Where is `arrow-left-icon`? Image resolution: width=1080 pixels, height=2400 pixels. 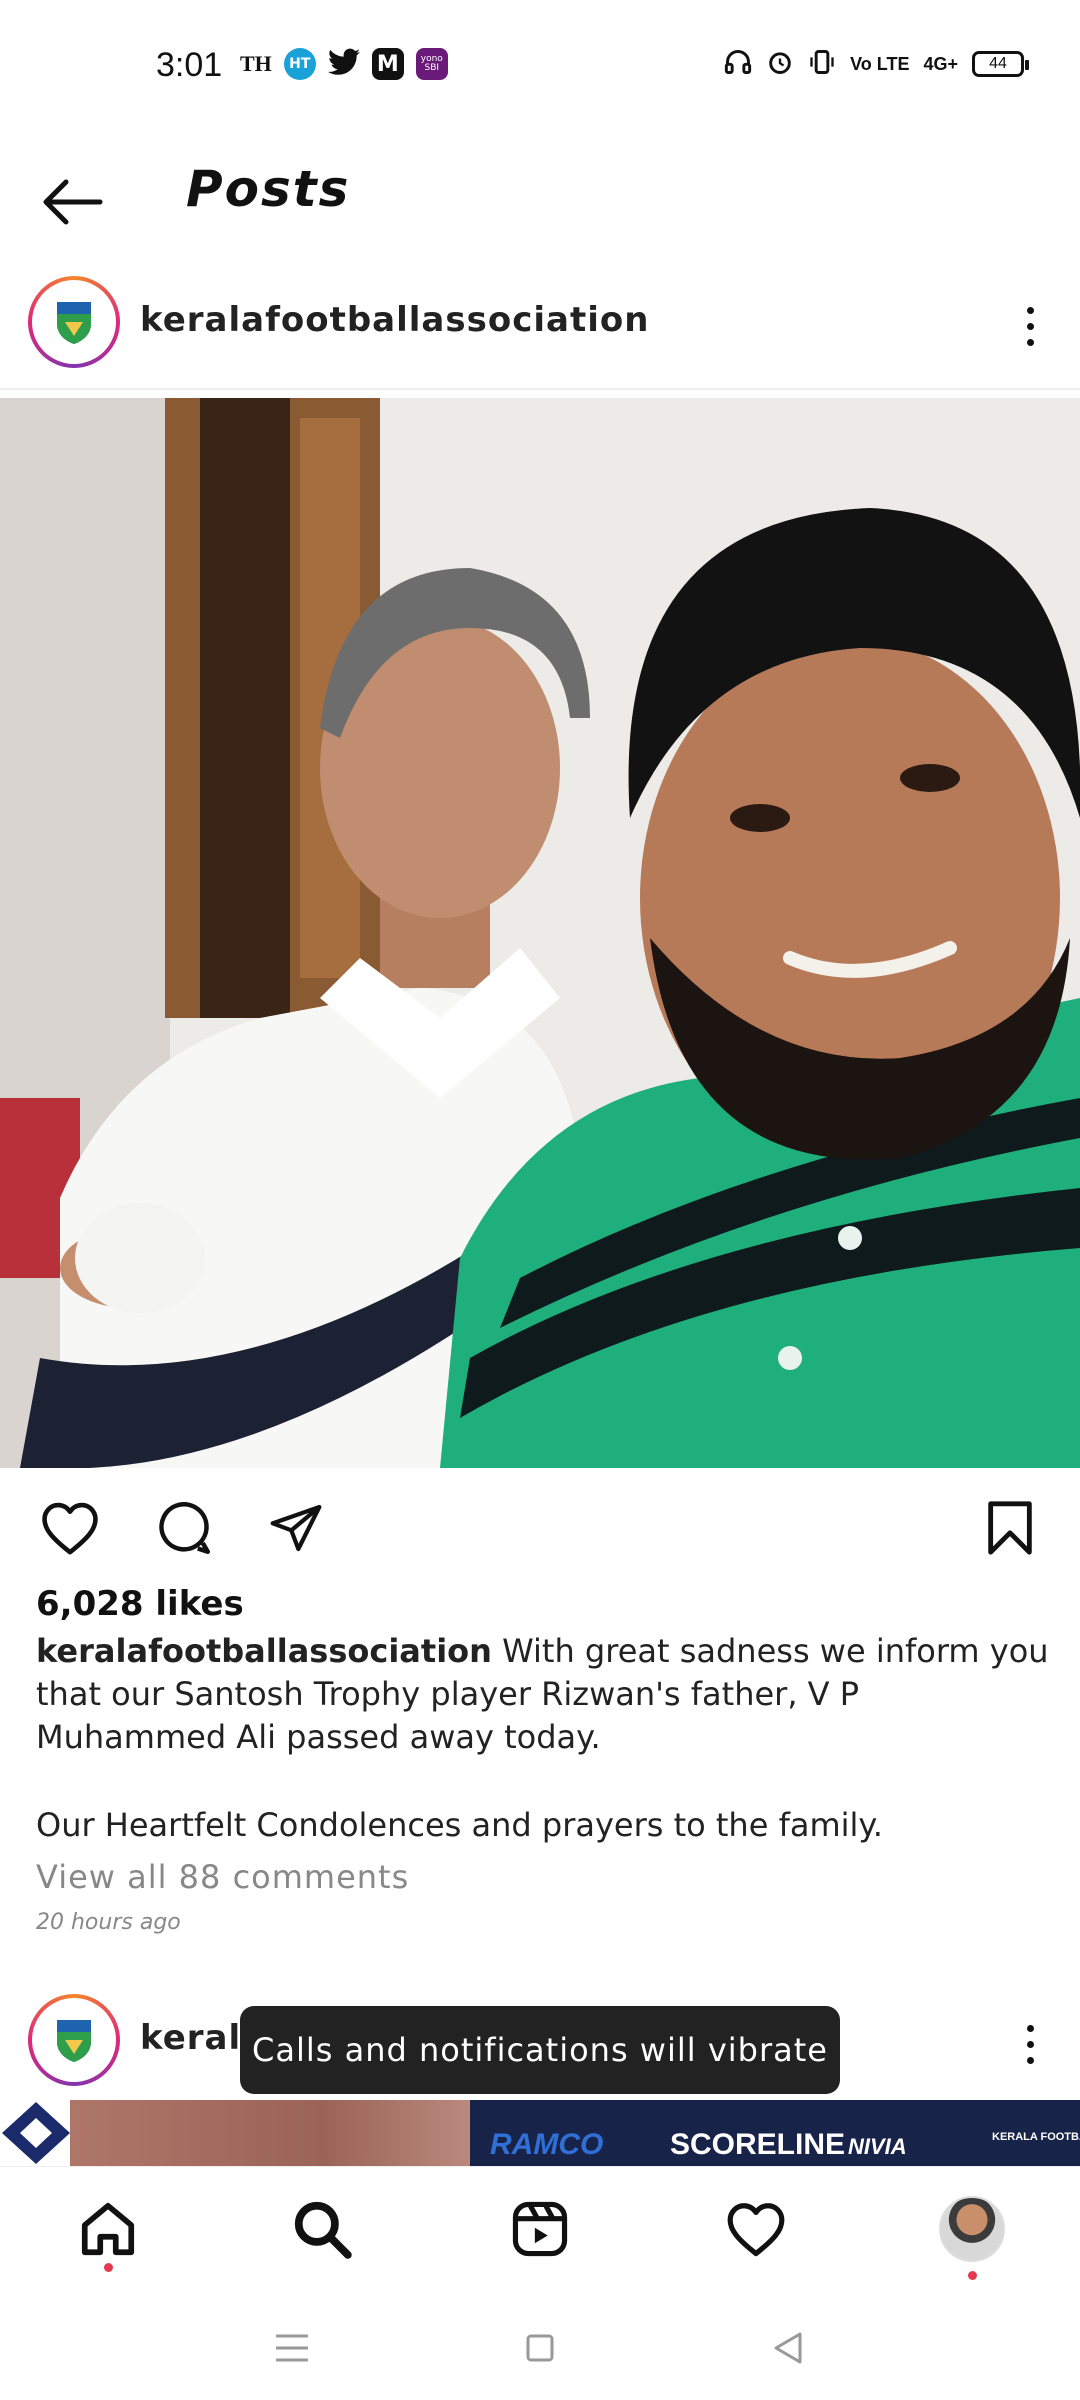
arrow-left-icon is located at coordinates (73, 202).